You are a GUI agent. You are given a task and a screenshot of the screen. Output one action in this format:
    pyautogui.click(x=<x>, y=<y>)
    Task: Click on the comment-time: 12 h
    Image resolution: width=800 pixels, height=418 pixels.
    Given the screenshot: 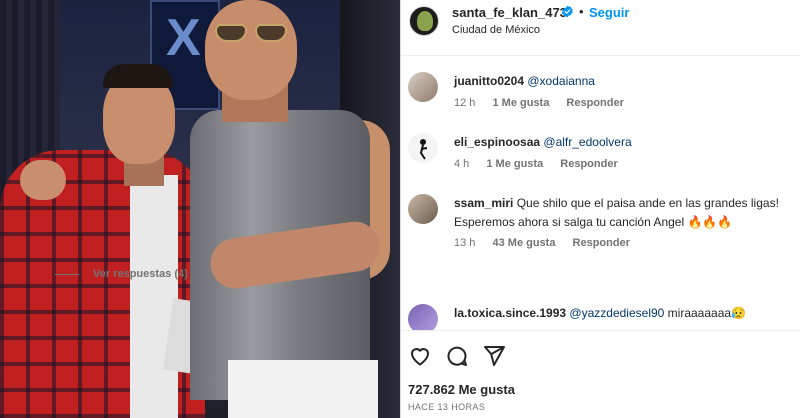 What is the action you would take?
    pyautogui.click(x=465, y=103)
    